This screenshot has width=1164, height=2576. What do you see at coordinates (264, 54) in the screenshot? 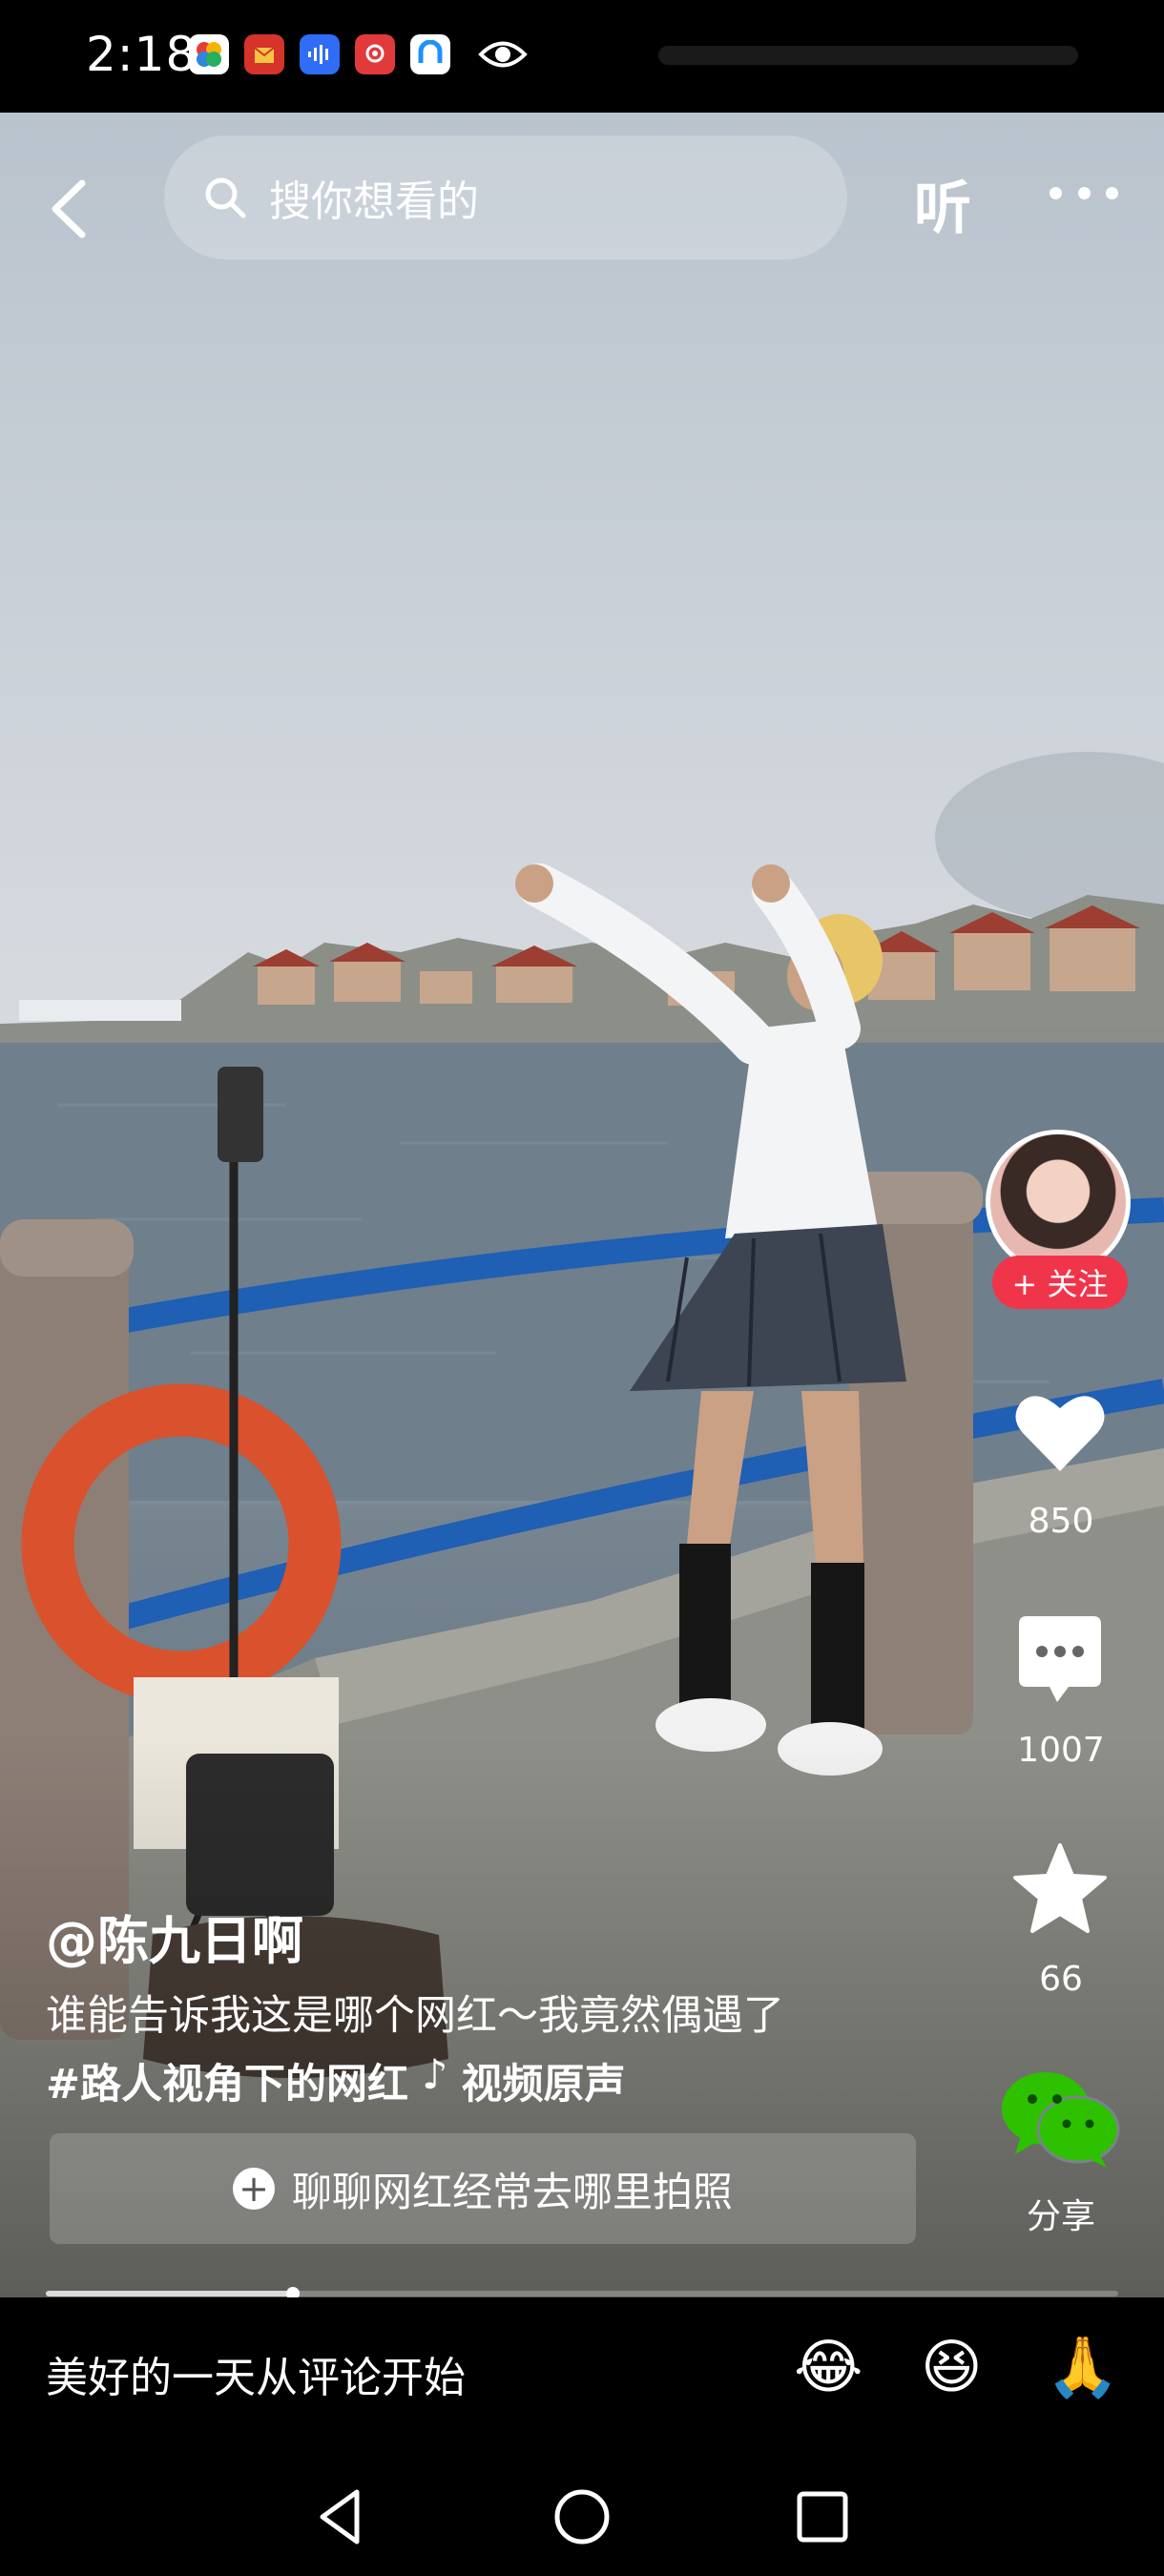
I see `red-envelope-icon` at bounding box center [264, 54].